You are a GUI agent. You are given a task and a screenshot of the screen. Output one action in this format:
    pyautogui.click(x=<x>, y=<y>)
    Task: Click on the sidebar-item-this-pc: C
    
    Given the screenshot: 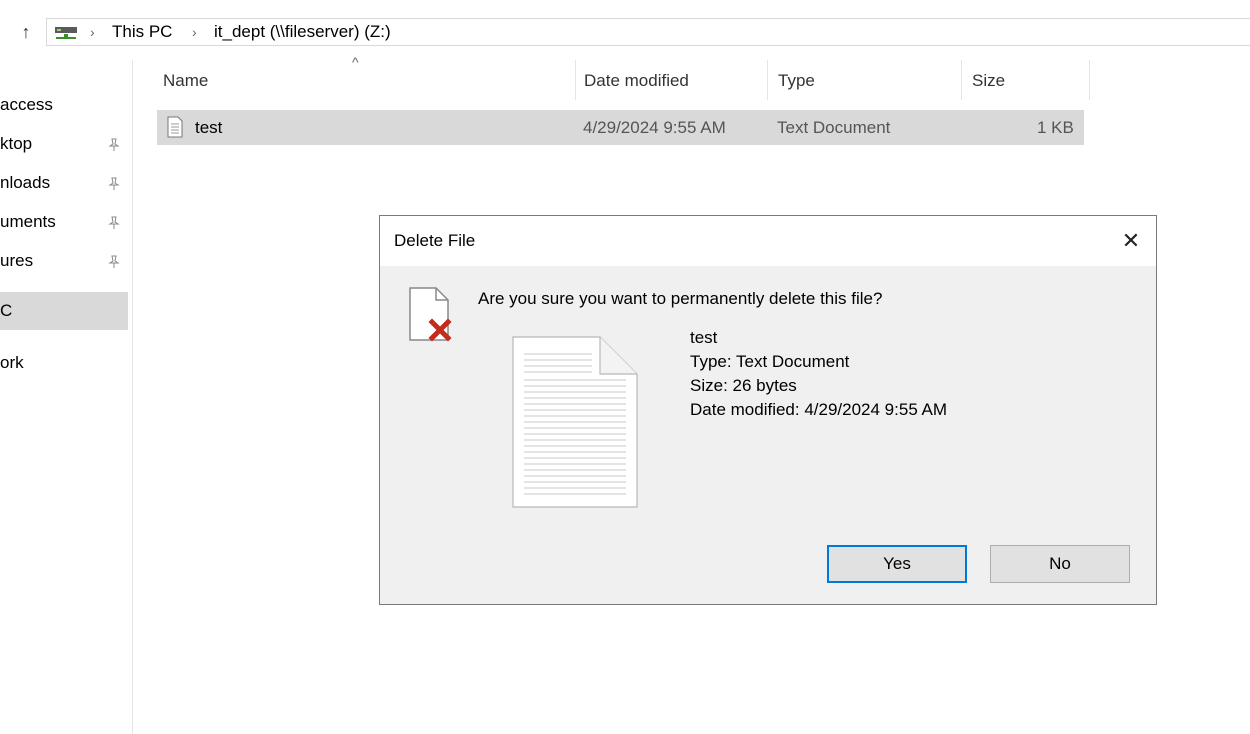 What is the action you would take?
    pyautogui.click(x=64, y=311)
    